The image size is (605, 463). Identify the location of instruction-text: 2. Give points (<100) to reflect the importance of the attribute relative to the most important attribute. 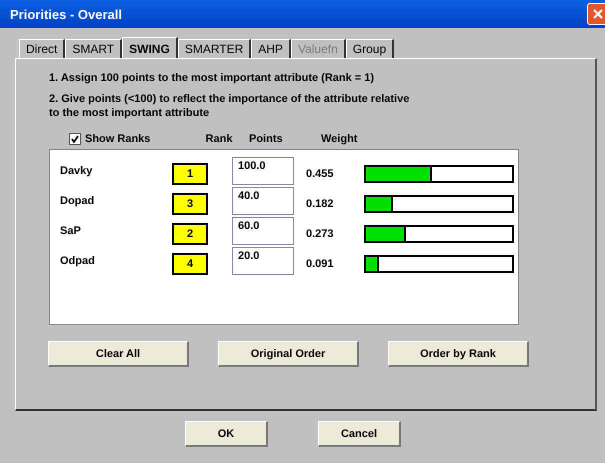
(229, 106).